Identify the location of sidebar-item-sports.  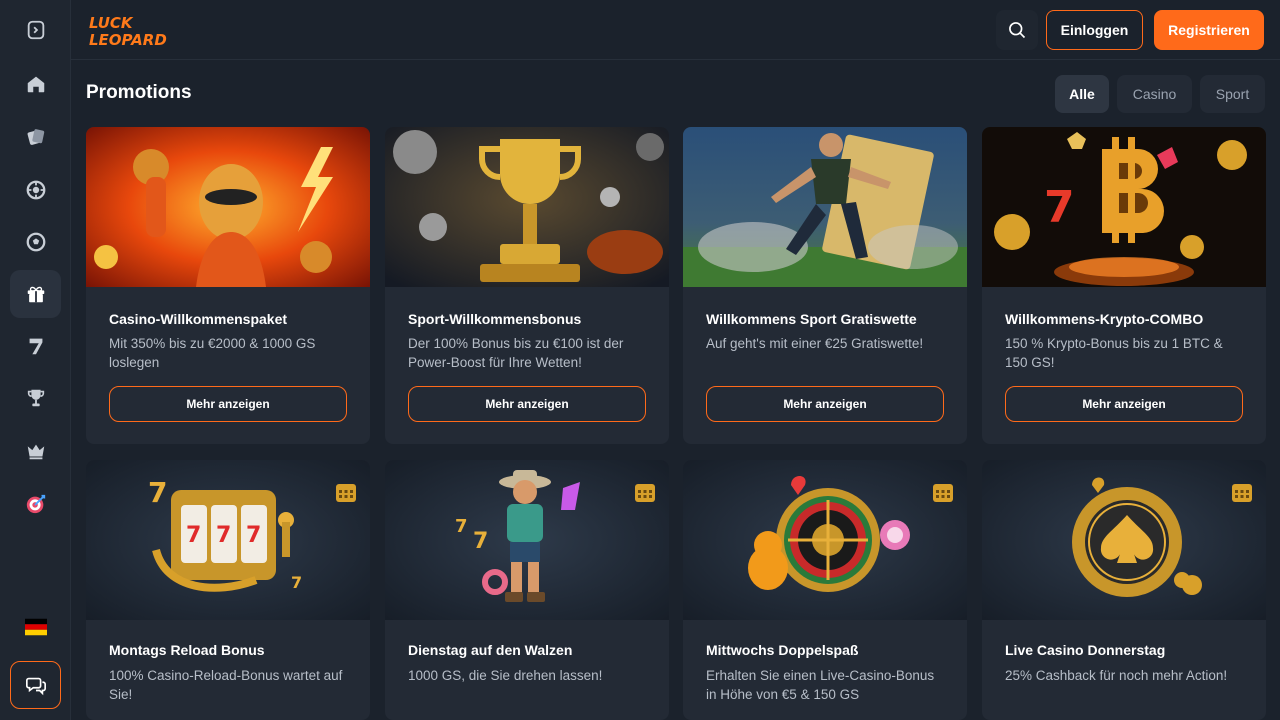
(35, 242).